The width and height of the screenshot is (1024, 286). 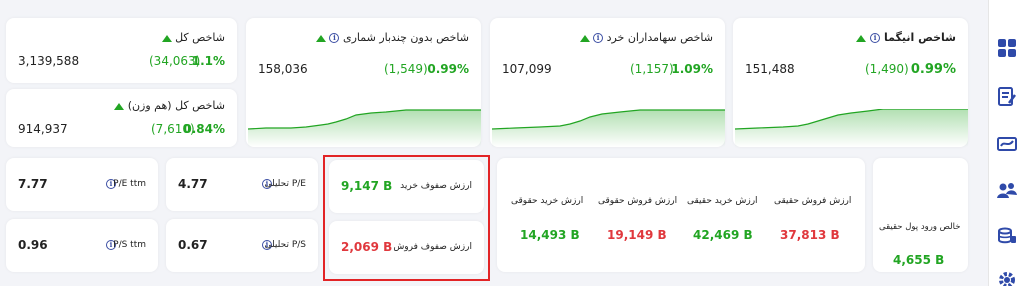 What do you see at coordinates (193, 245) in the screenshot?
I see `ps-analytic-value: 0.67` at bounding box center [193, 245].